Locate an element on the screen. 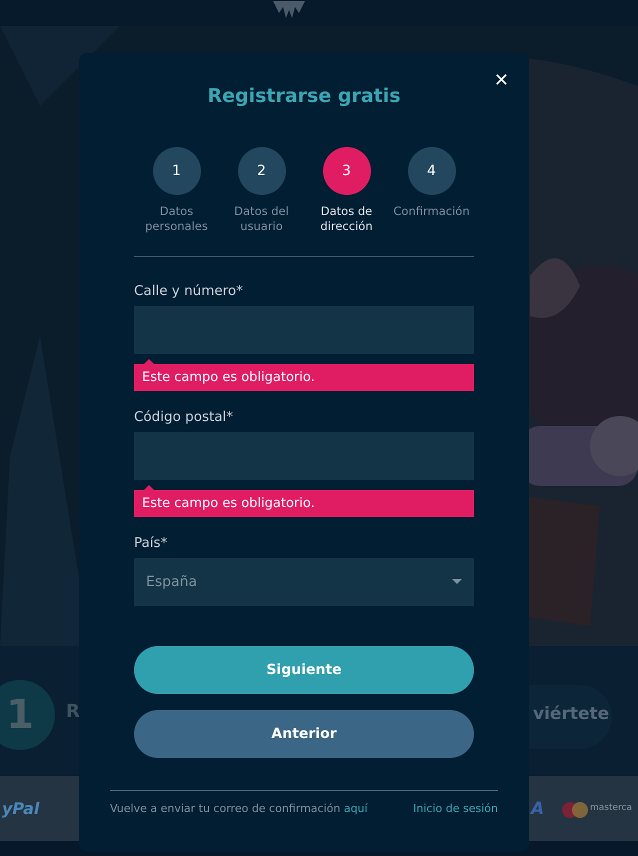  step-number: 4 is located at coordinates (432, 171).